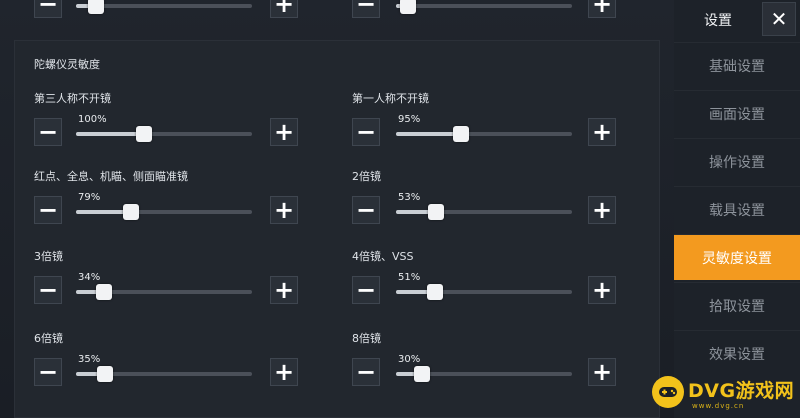 The height and width of the screenshot is (418, 800). I want to click on plus-button-partial-right: +, so click(602, 9).